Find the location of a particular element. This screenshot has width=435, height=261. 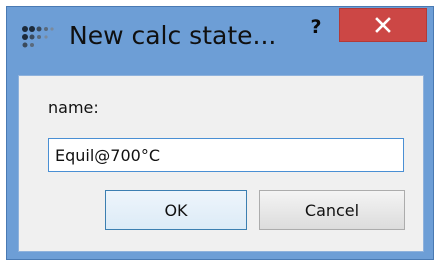

close-button is located at coordinates (383, 25).